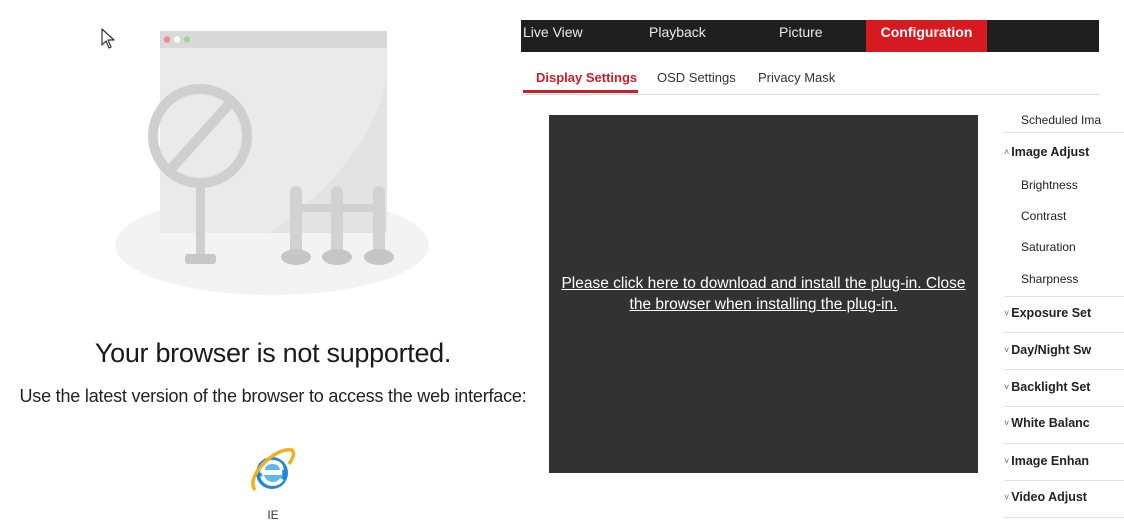  I want to click on menu-contrast: Contrast, so click(1043, 216).